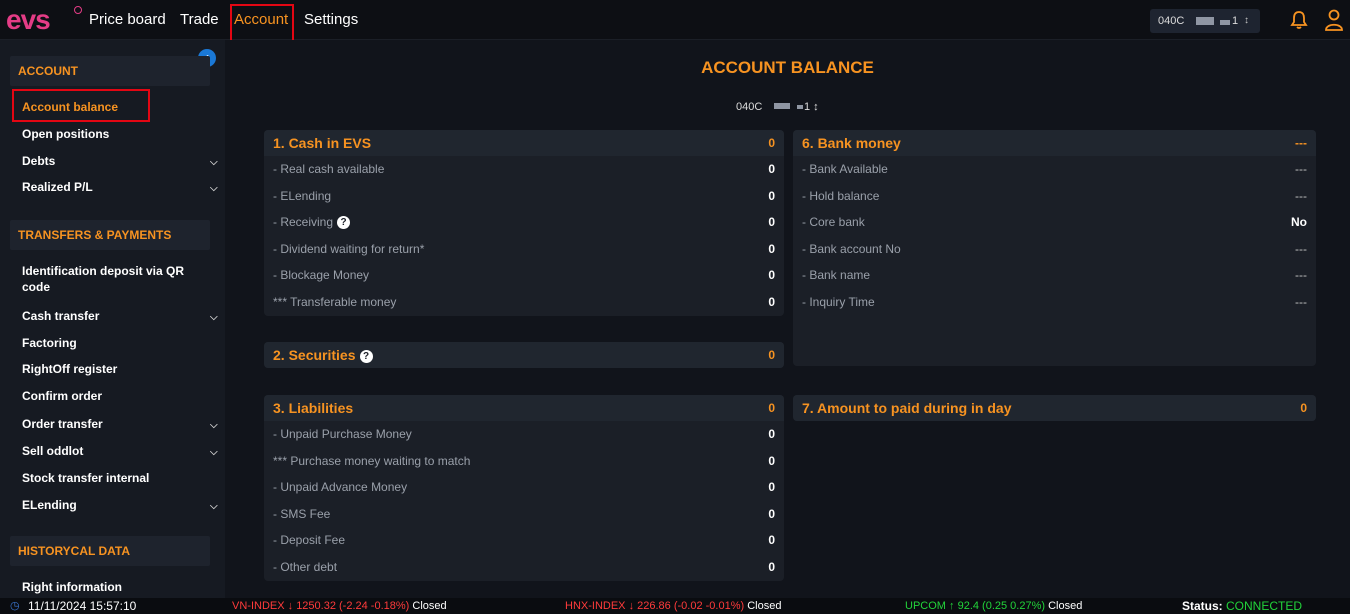  I want to click on amount-panel: 7. Amount to paid during in day 0, so click(1054, 408).